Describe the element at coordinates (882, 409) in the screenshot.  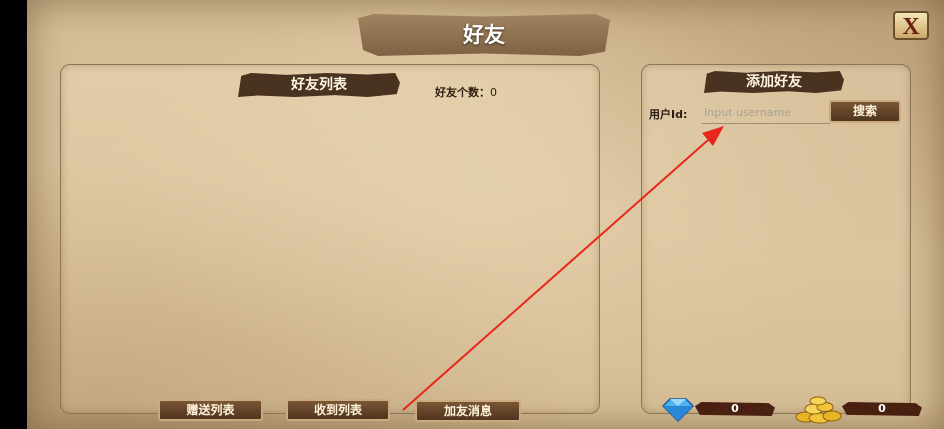
I see `gold-count: 0` at that location.